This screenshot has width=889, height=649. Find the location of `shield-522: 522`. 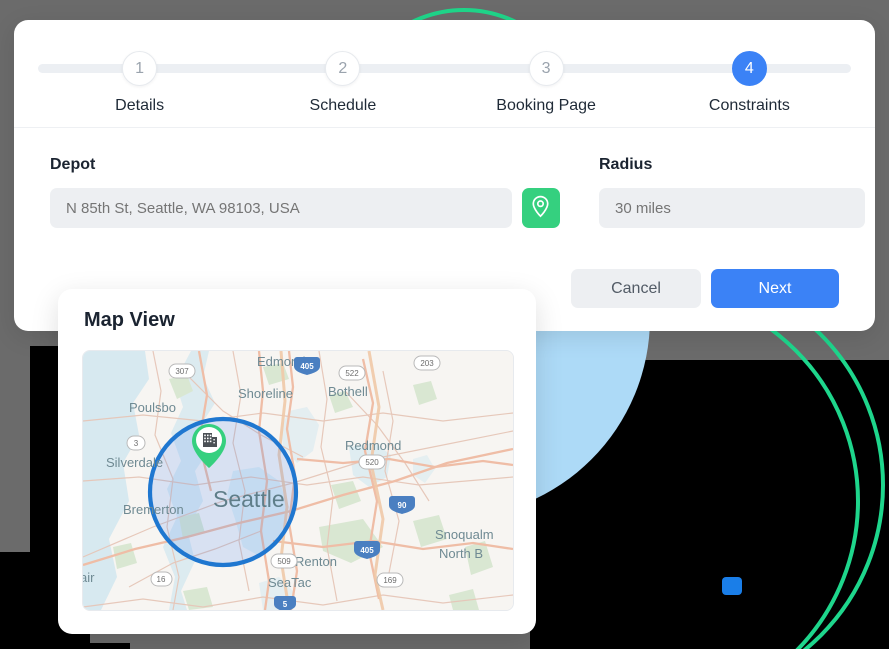

shield-522: 522 is located at coordinates (352, 373).